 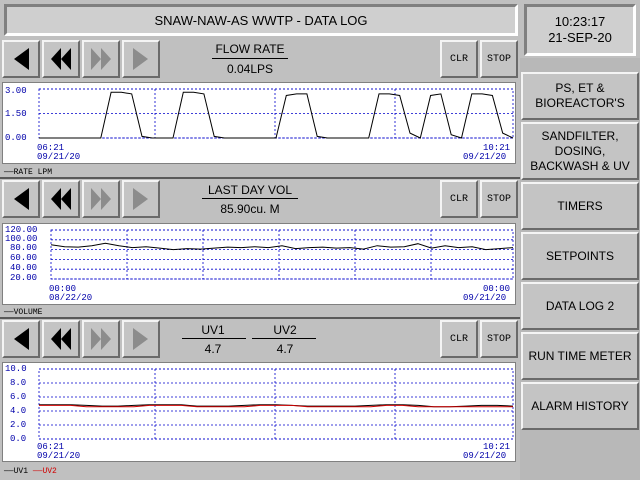 What do you see at coordinates (16, 91) in the screenshot?
I see `y-tick: 3.00` at bounding box center [16, 91].